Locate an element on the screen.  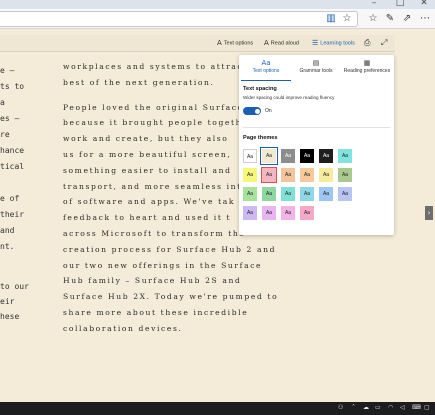
reading-view-icon: ▥ is located at coordinates (331, 19).